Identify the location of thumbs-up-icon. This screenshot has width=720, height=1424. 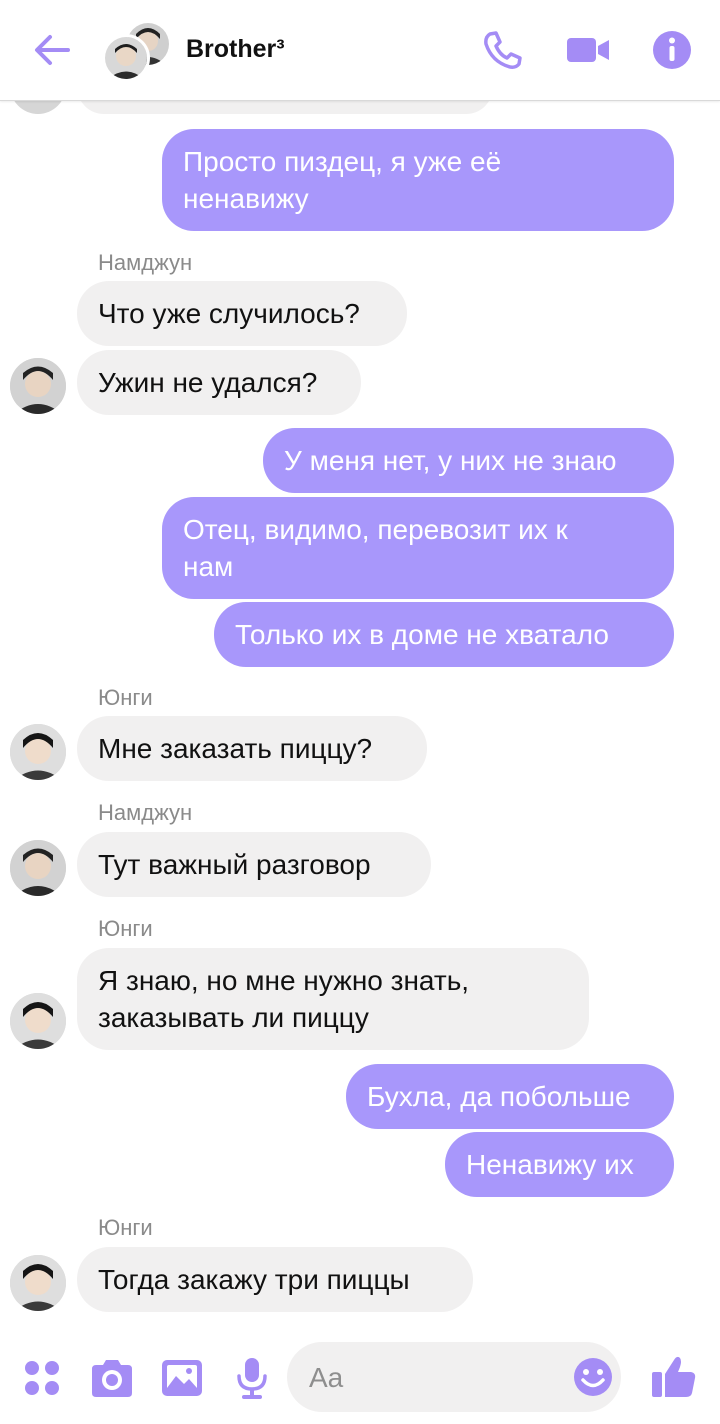
(674, 1376).